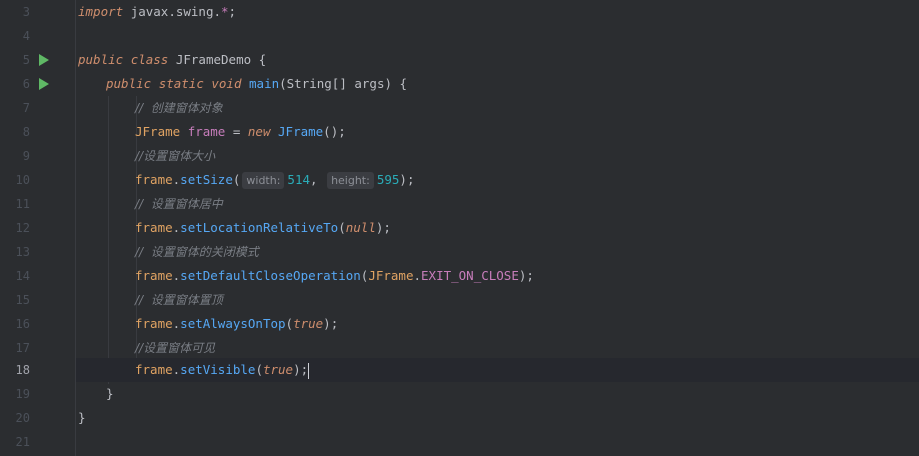 The image size is (919, 456). Describe the element at coordinates (22, 252) in the screenshot. I see `line-number: 13` at that location.